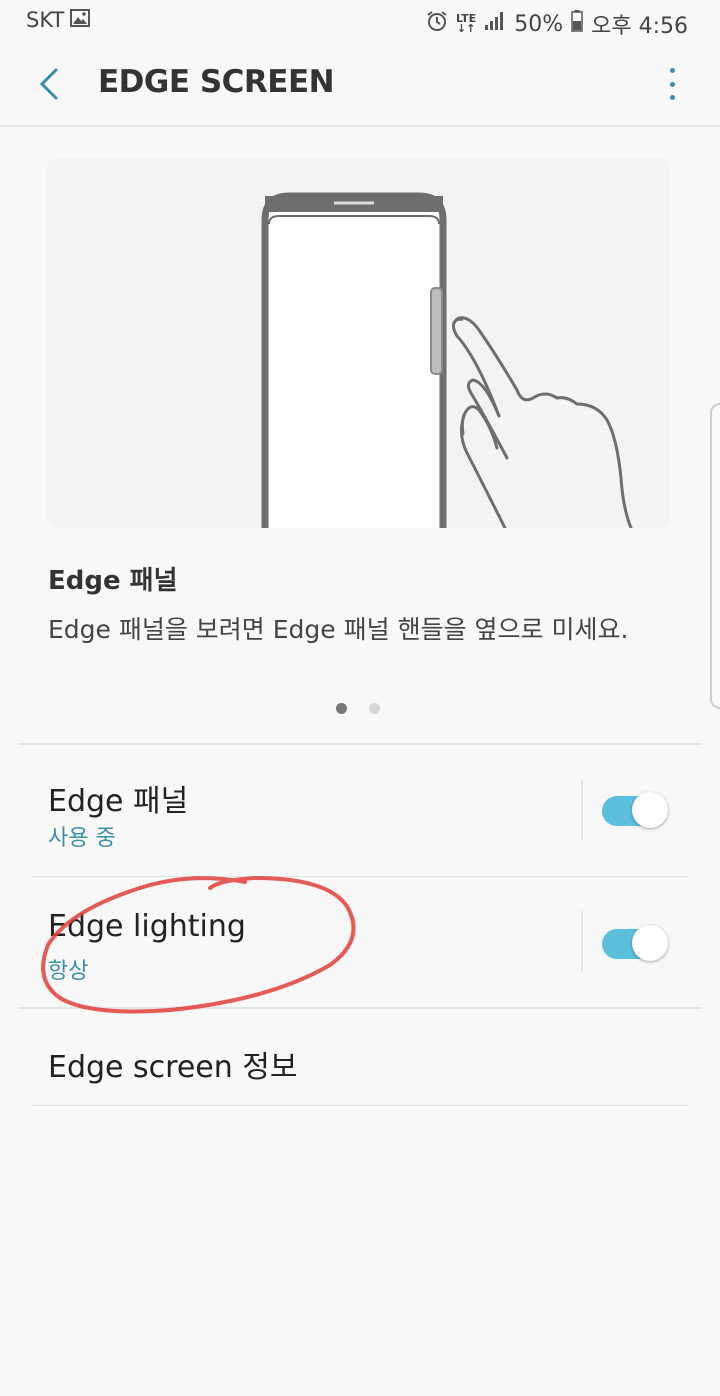 The image size is (720, 1396). Describe the element at coordinates (577, 24) in the screenshot. I see `battery-icon` at that location.